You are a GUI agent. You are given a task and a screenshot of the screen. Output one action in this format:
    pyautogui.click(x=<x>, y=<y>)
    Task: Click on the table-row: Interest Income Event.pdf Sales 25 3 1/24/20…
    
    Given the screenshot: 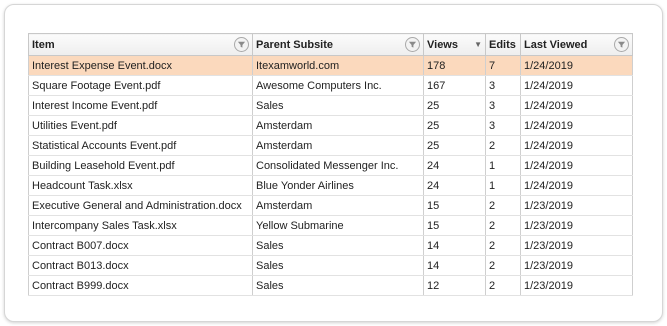 What is the action you would take?
    pyautogui.click(x=330, y=105)
    